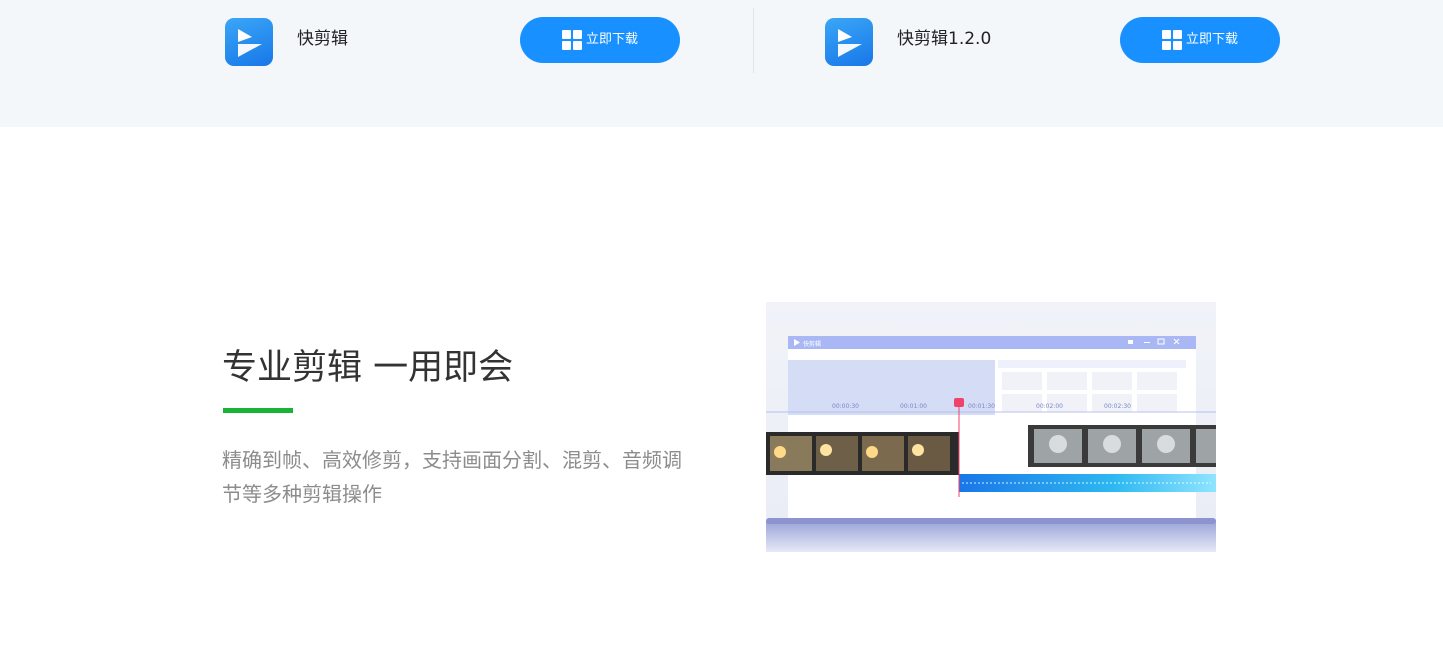  I want to click on title-underline, so click(258, 410).